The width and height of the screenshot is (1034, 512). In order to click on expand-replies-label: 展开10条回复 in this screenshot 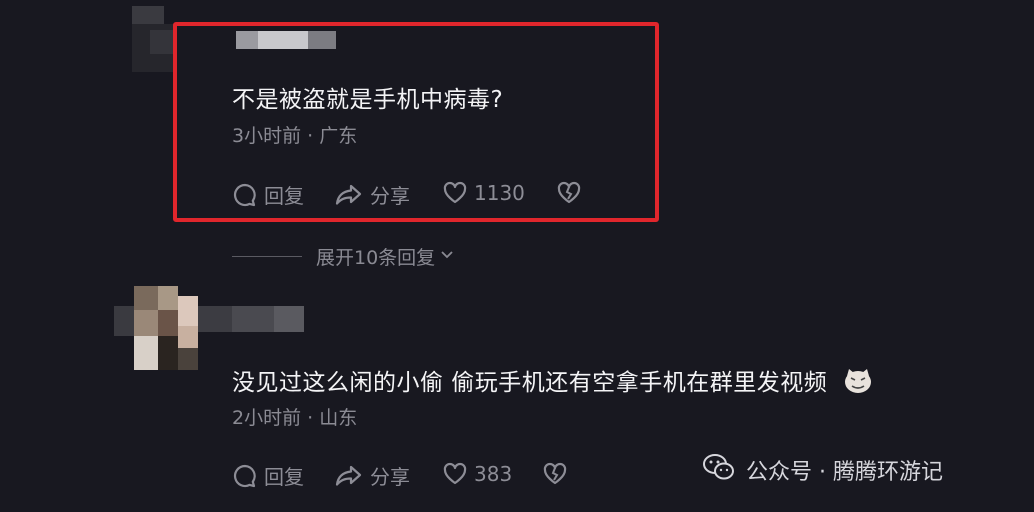, I will do `click(376, 258)`.